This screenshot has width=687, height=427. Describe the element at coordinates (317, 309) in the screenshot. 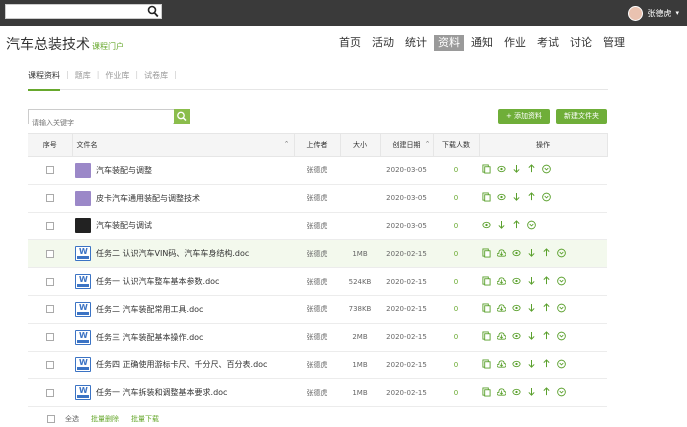

I see `table-row: 任务二 汽车装配常用工具.doc 张德虎738KB2020-02-150` at that location.